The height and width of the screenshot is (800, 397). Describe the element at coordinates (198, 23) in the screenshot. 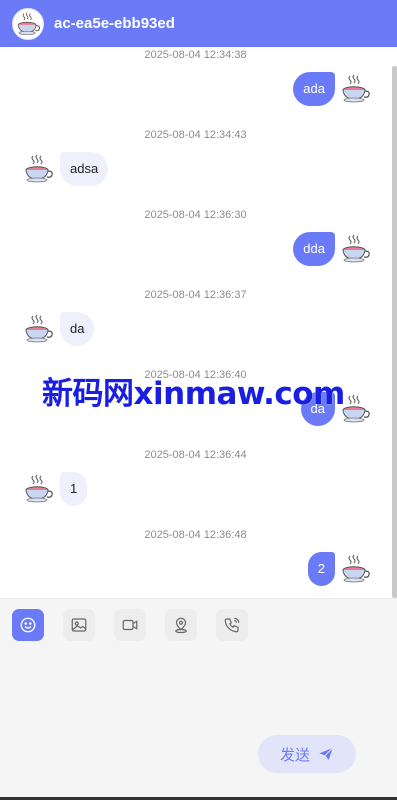

I see `chat-header: ac-ea5e-ebb93ed` at that location.